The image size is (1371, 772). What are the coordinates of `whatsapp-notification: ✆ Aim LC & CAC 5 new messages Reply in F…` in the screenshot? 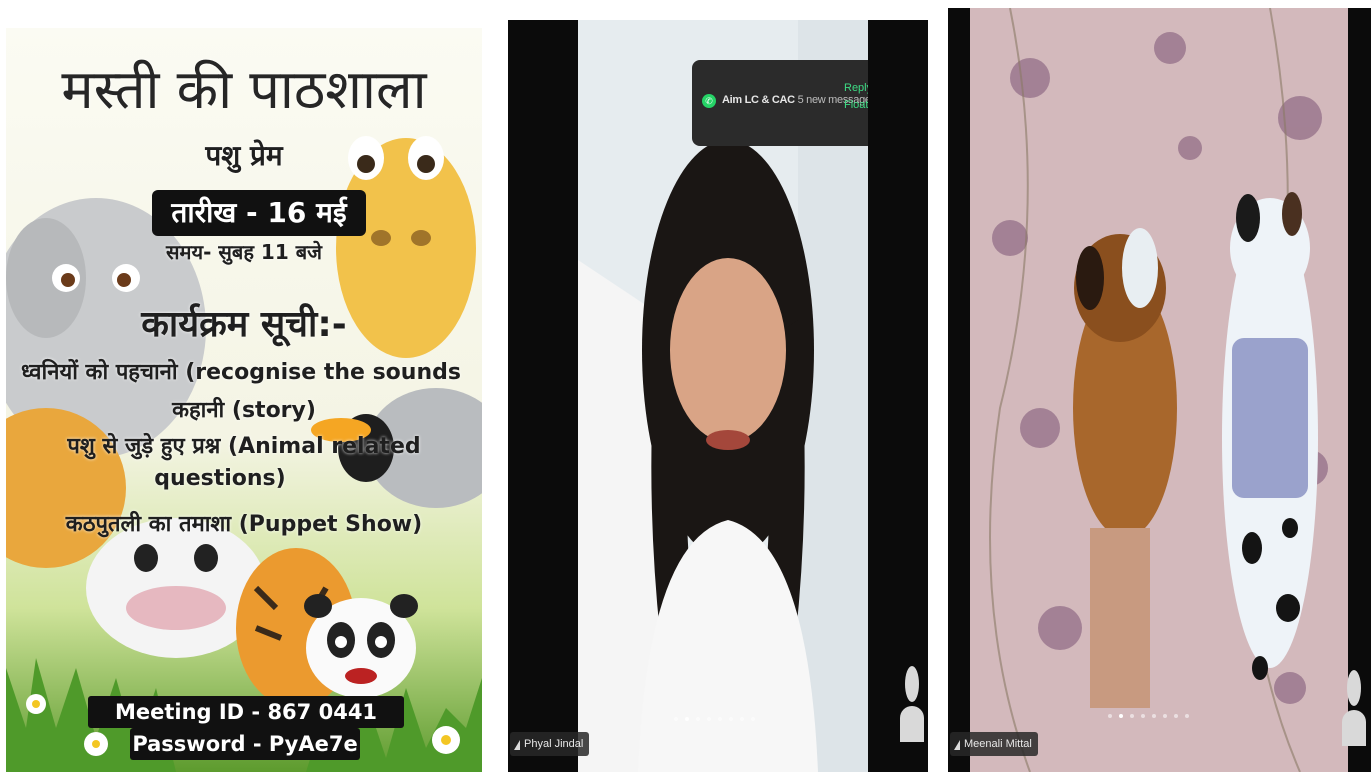 It's located at (780, 103).